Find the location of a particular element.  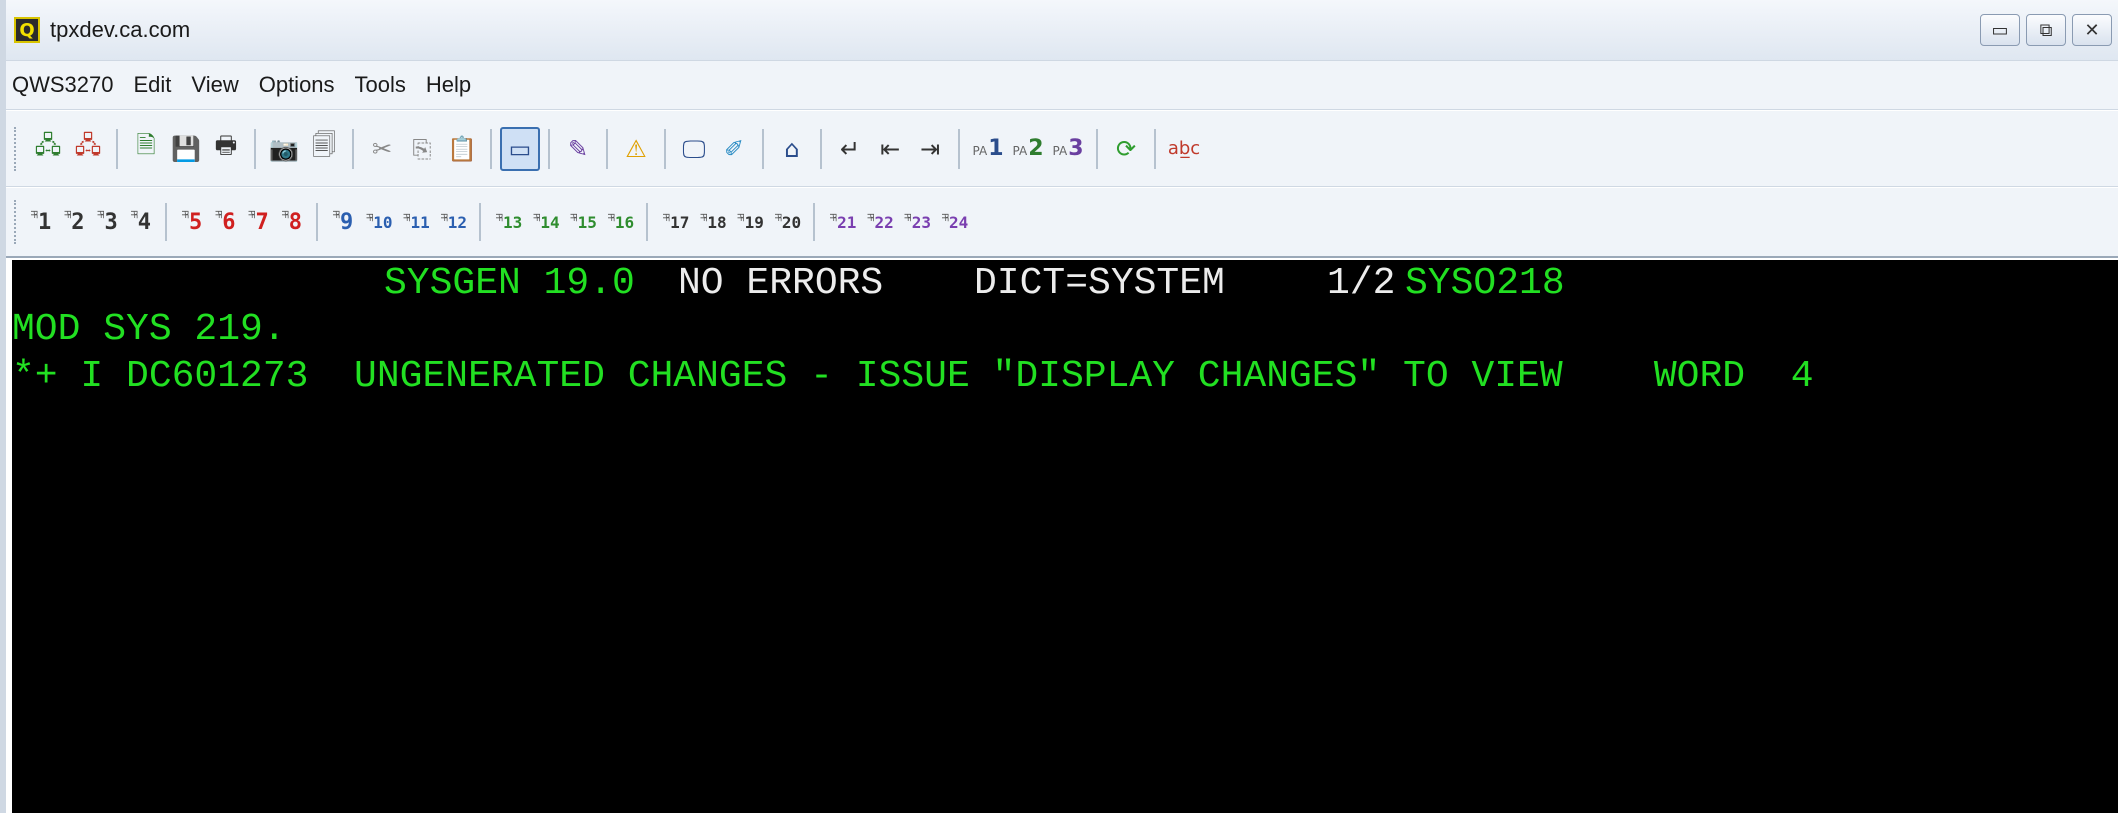

pf5-button: PF 5 is located at coordinates (190, 222).